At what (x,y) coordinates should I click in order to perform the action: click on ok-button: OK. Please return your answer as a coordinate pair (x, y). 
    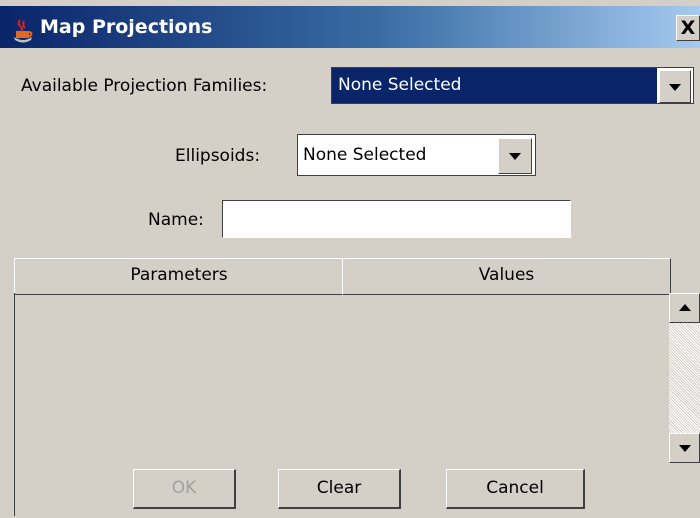
    Looking at the image, I should click on (184, 489).